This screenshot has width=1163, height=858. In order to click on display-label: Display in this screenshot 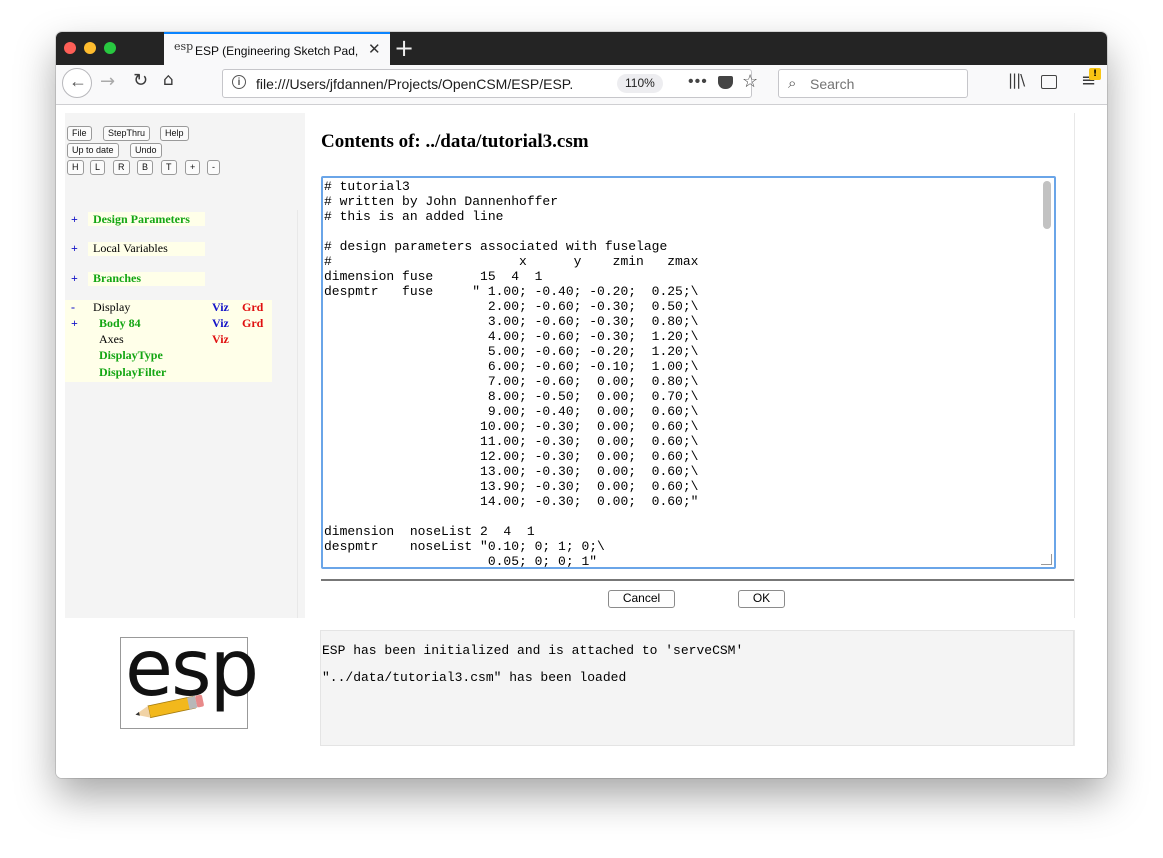, I will do `click(112, 307)`.